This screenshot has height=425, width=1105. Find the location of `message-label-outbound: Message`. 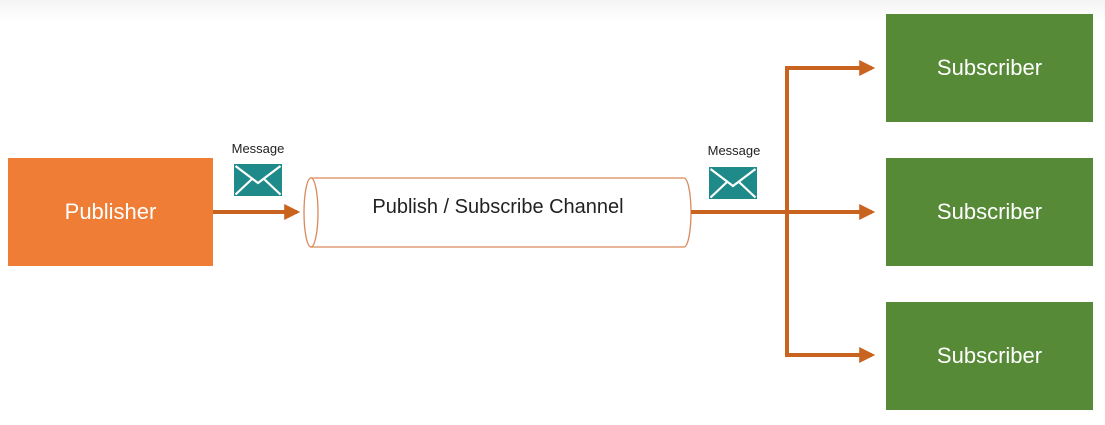

message-label-outbound: Message is located at coordinates (734, 150).